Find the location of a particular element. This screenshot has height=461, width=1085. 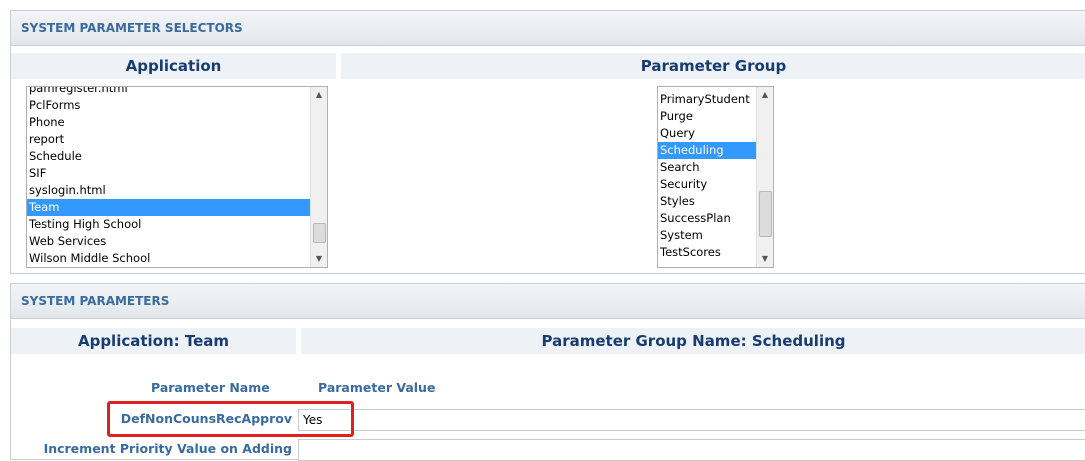

application-column-header: Application is located at coordinates (173, 66).